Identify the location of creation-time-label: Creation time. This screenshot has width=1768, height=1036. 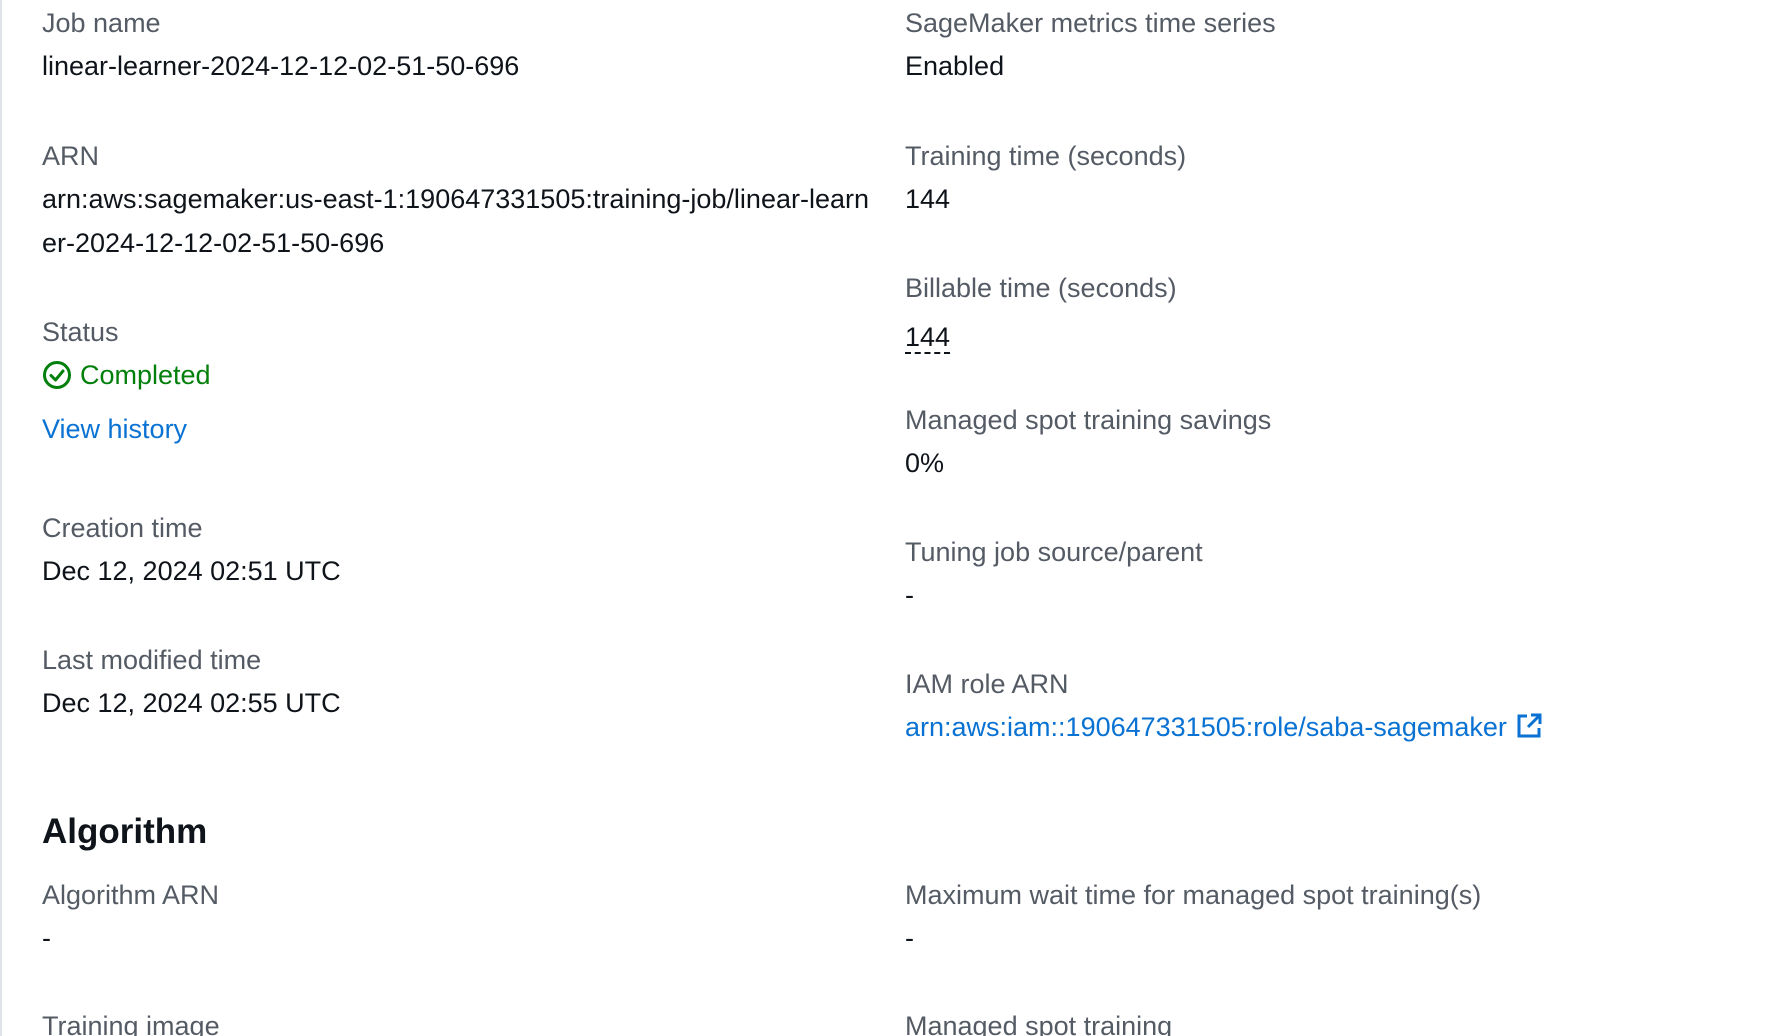
(122, 528).